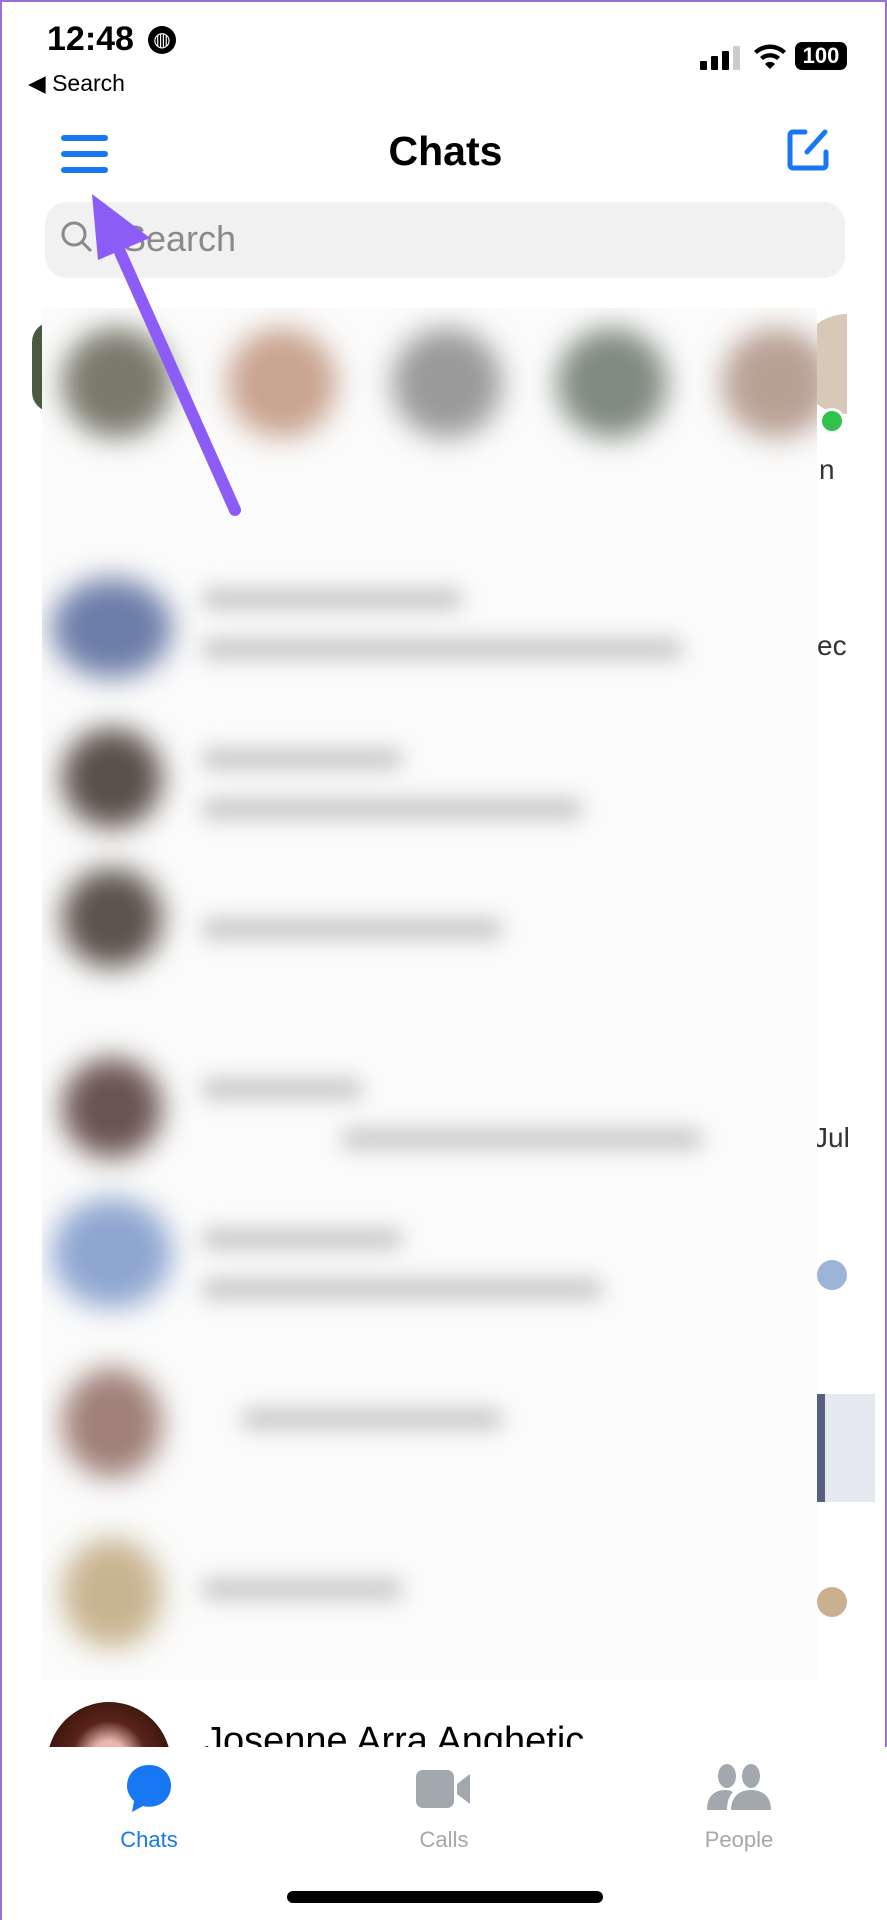  What do you see at coordinates (808, 150) in the screenshot?
I see `compose-icon` at bounding box center [808, 150].